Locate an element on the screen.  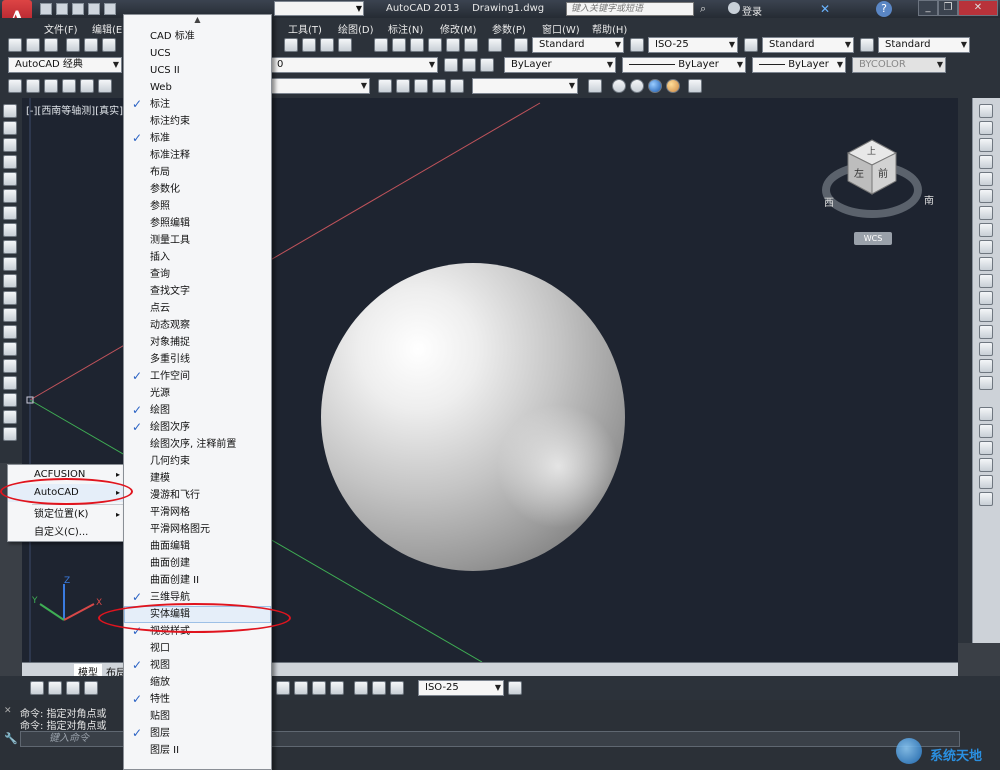
table-style-select: Standard ▼ is located at coordinates (808, 45).